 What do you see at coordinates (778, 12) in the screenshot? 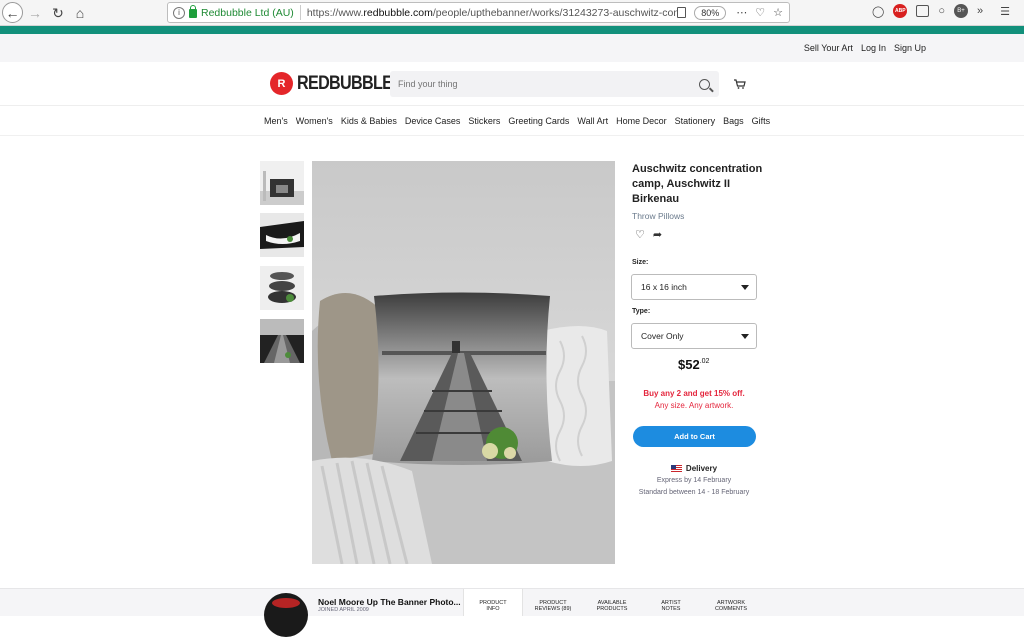
I see `bookmark-star-icon: ☆` at bounding box center [778, 12].